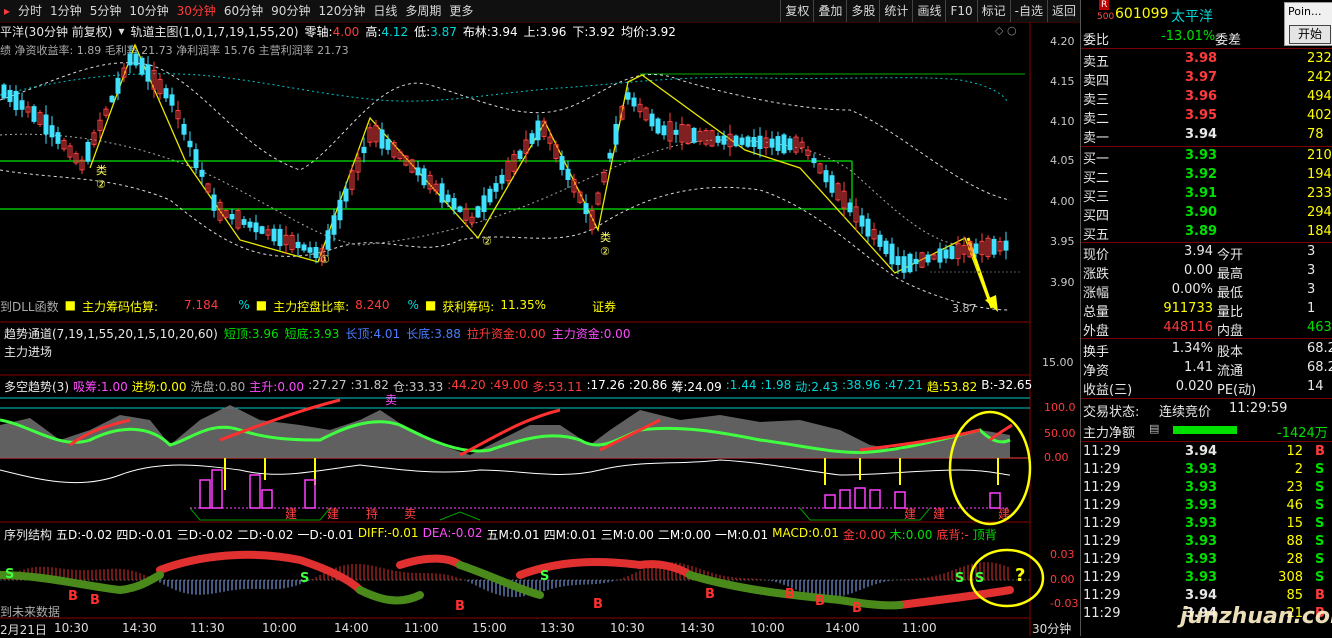 Image resolution: width=1332 pixels, height=638 pixels. I want to click on tick-direction: S, so click(1320, 541).